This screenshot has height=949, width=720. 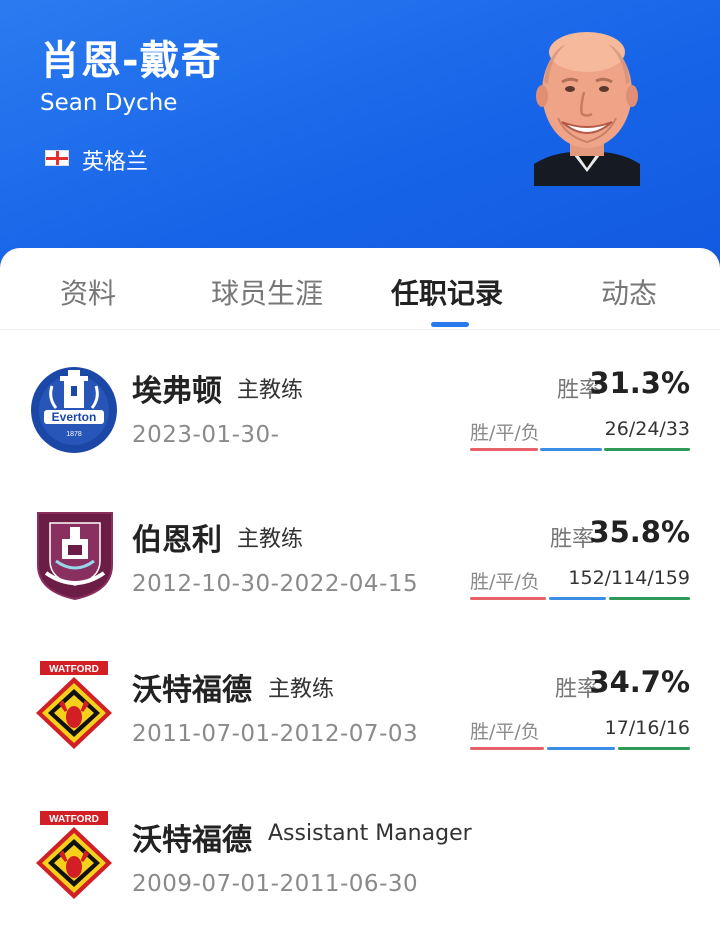 I want to click on wdl-value: 26/24/33, so click(x=647, y=429).